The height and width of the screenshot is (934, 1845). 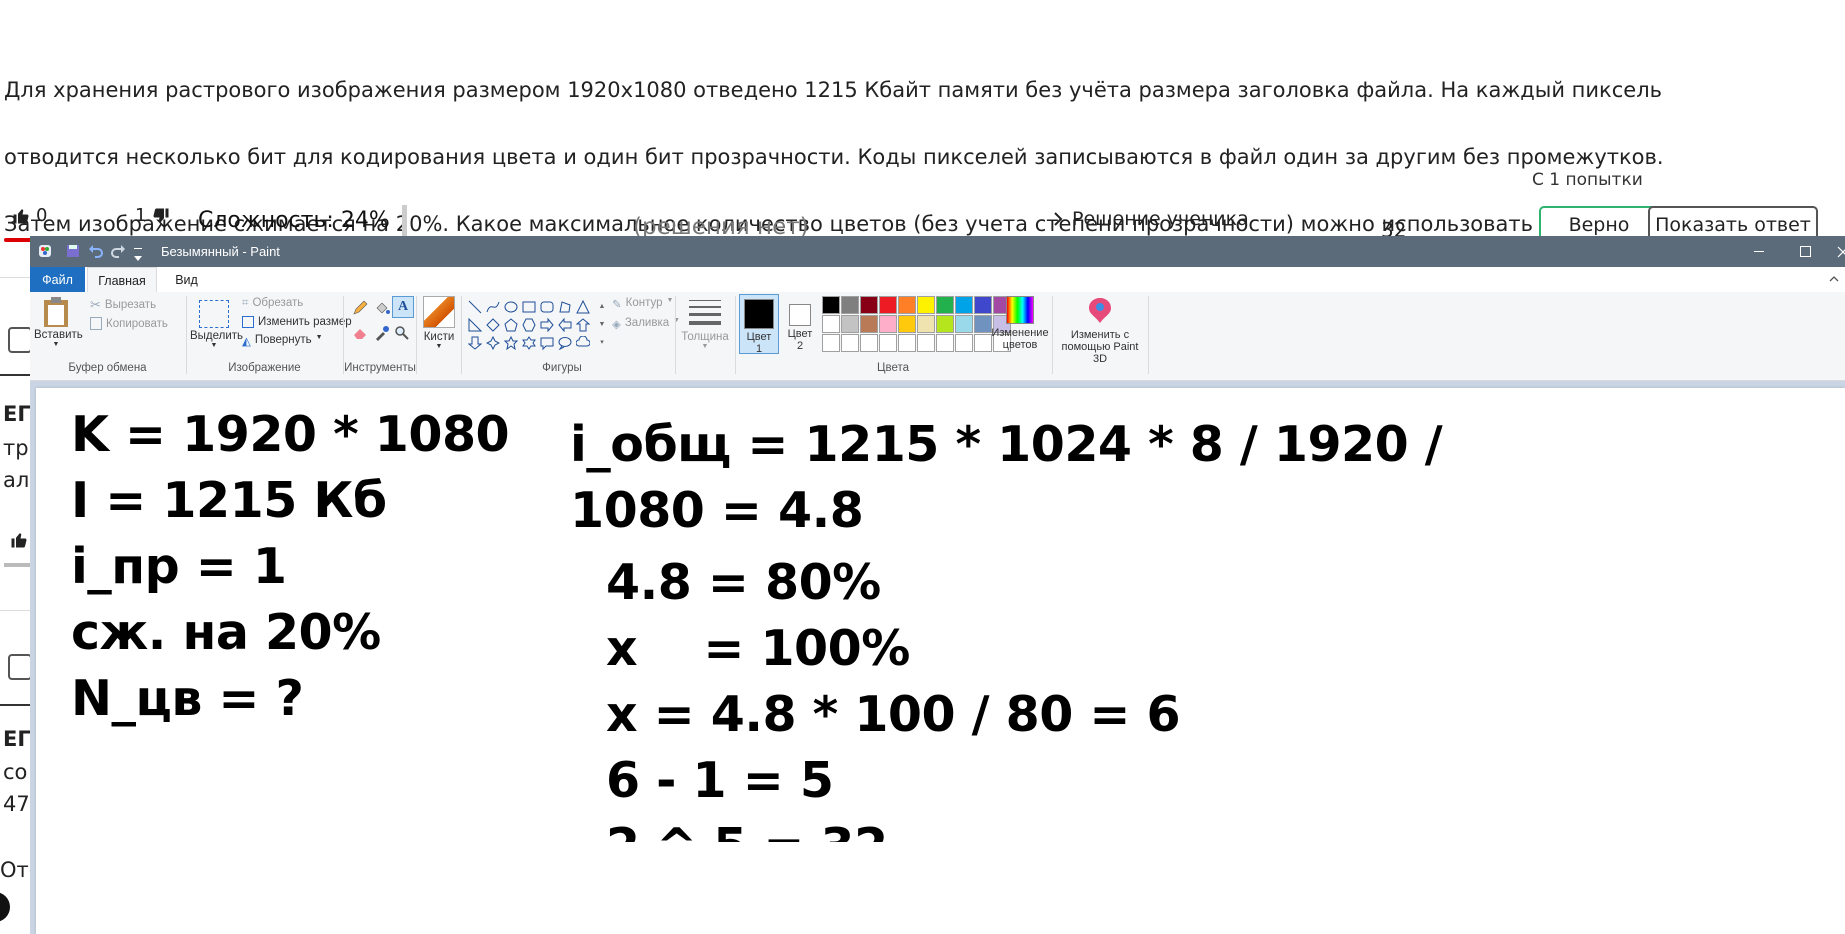 What do you see at coordinates (96, 323) in the screenshot?
I see `copy-icon` at bounding box center [96, 323].